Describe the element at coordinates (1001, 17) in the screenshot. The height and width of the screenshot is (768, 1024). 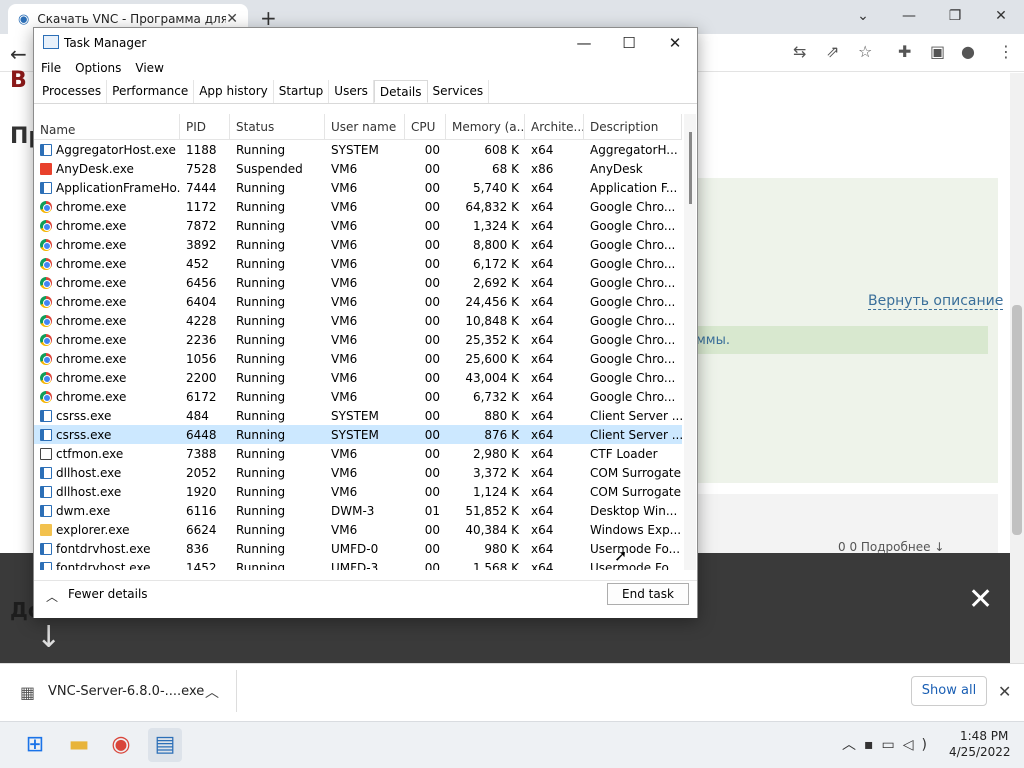
I see `close-button: ✕` at that location.